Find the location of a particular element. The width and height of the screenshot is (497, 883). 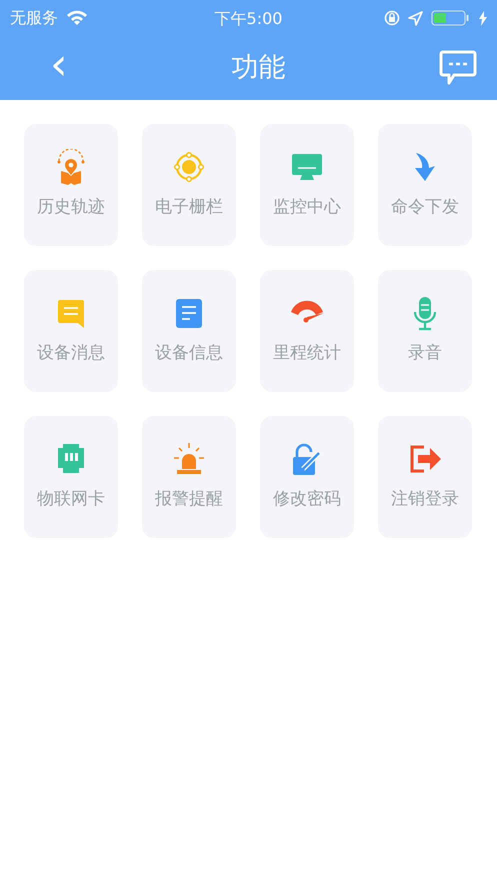

message-button is located at coordinates (457, 68).